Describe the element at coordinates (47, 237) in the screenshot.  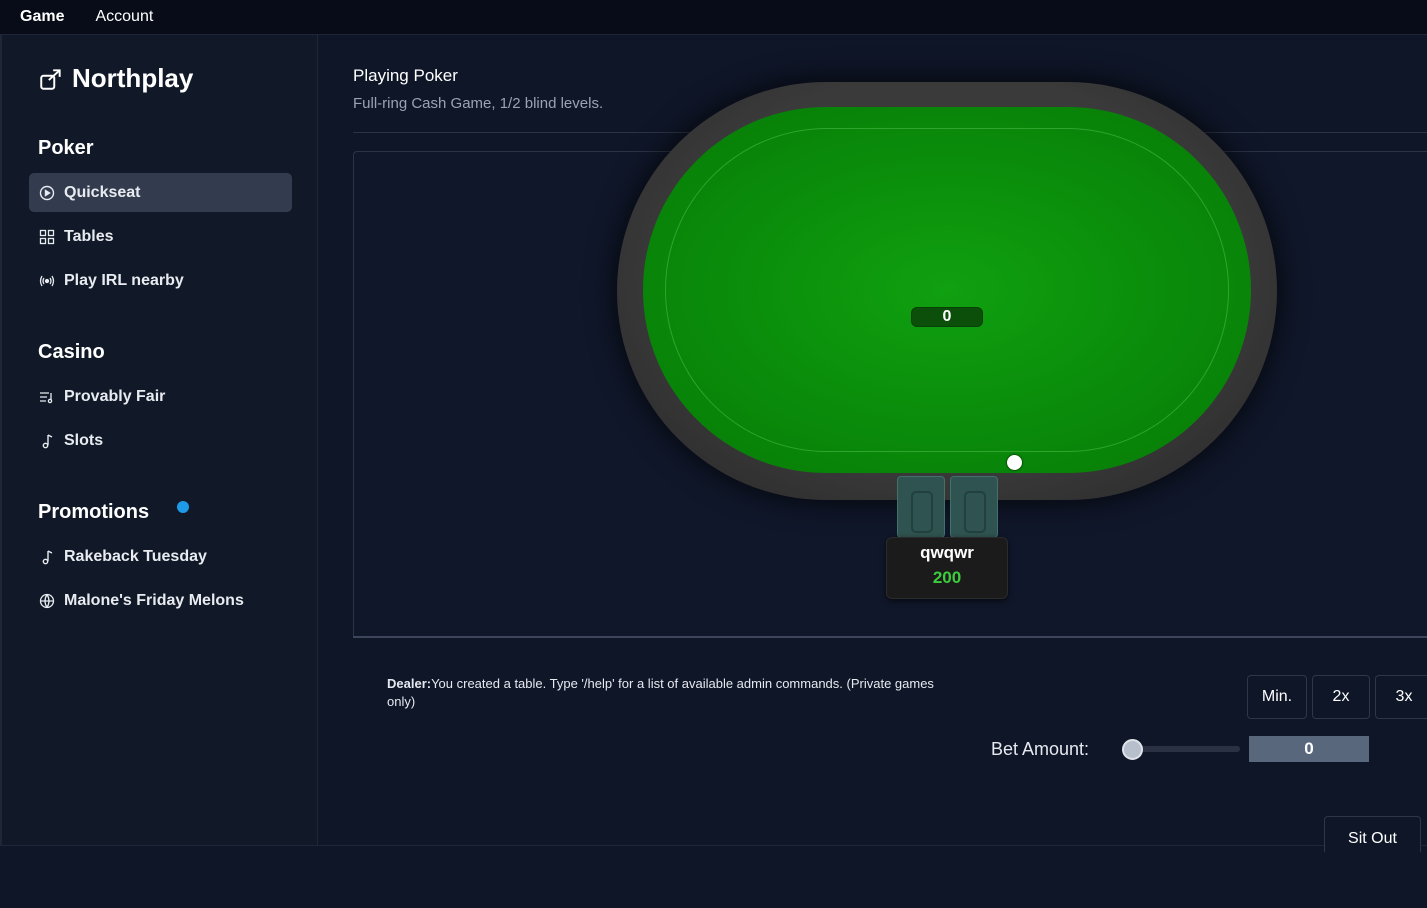
I see `grid-icon` at that location.